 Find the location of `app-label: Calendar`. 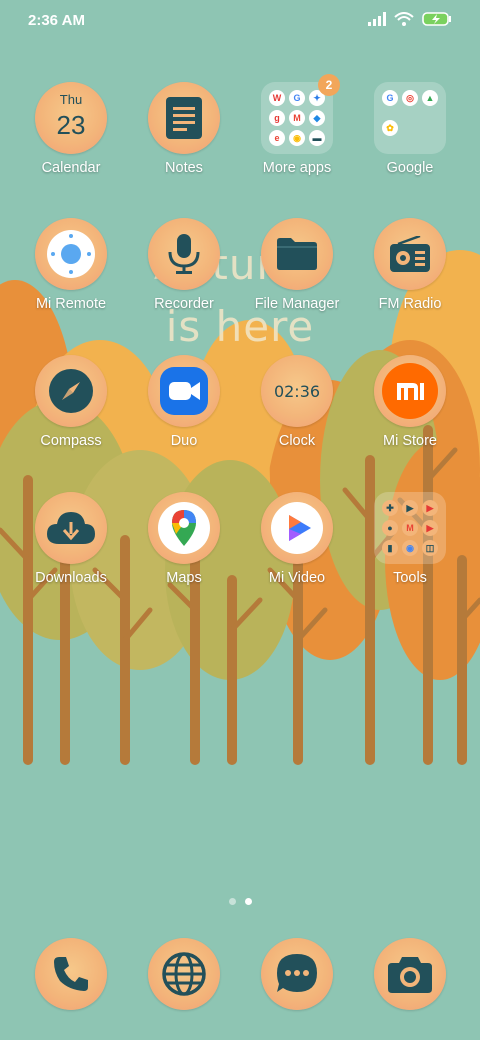

app-label: Calendar is located at coordinates (71, 168).